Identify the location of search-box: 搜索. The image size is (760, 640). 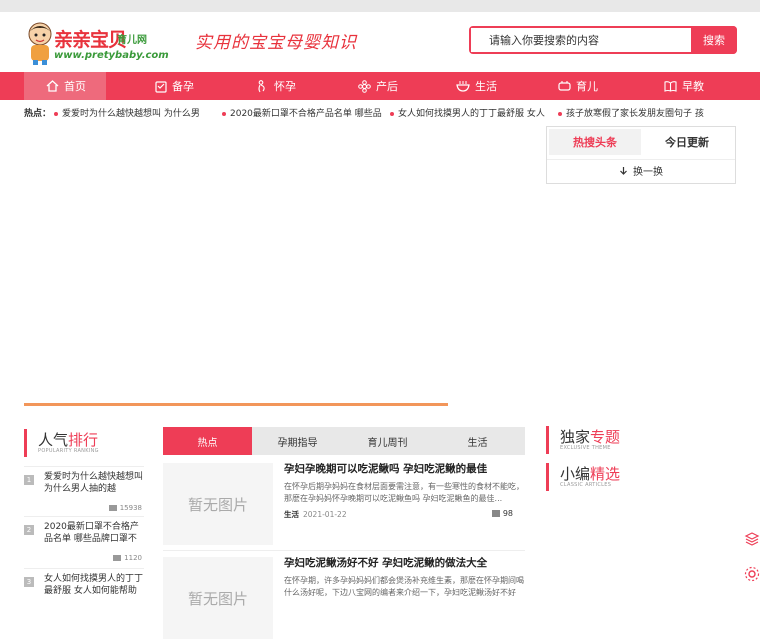
(603, 40).